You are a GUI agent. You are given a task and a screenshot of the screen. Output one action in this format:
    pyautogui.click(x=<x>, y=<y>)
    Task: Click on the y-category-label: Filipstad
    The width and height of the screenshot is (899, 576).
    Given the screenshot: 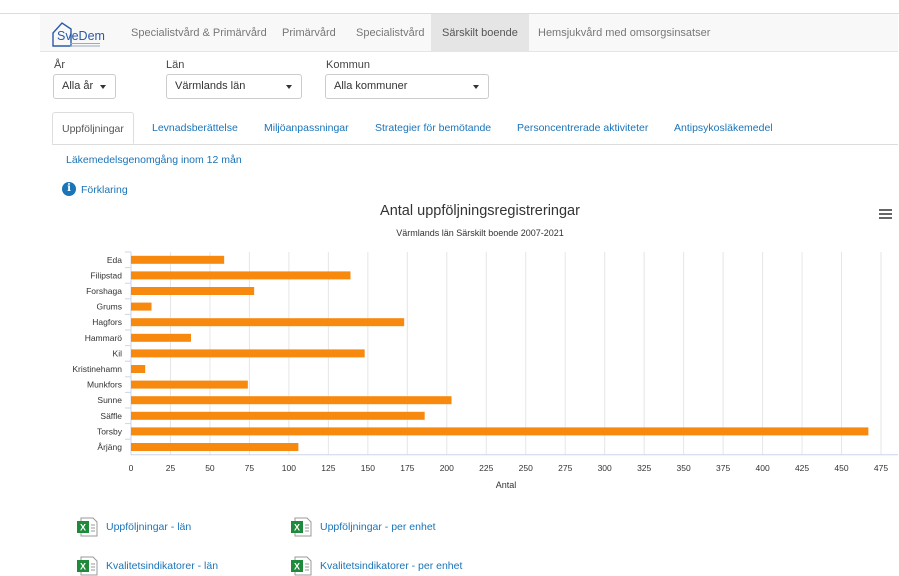 What is the action you would take?
    pyautogui.click(x=106, y=275)
    